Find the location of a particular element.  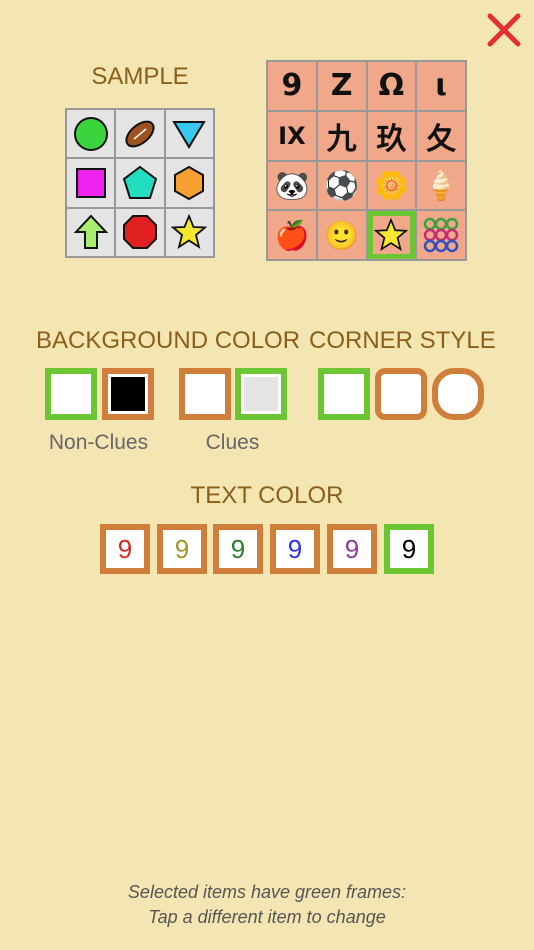

octagon-icon is located at coordinates (140, 232).